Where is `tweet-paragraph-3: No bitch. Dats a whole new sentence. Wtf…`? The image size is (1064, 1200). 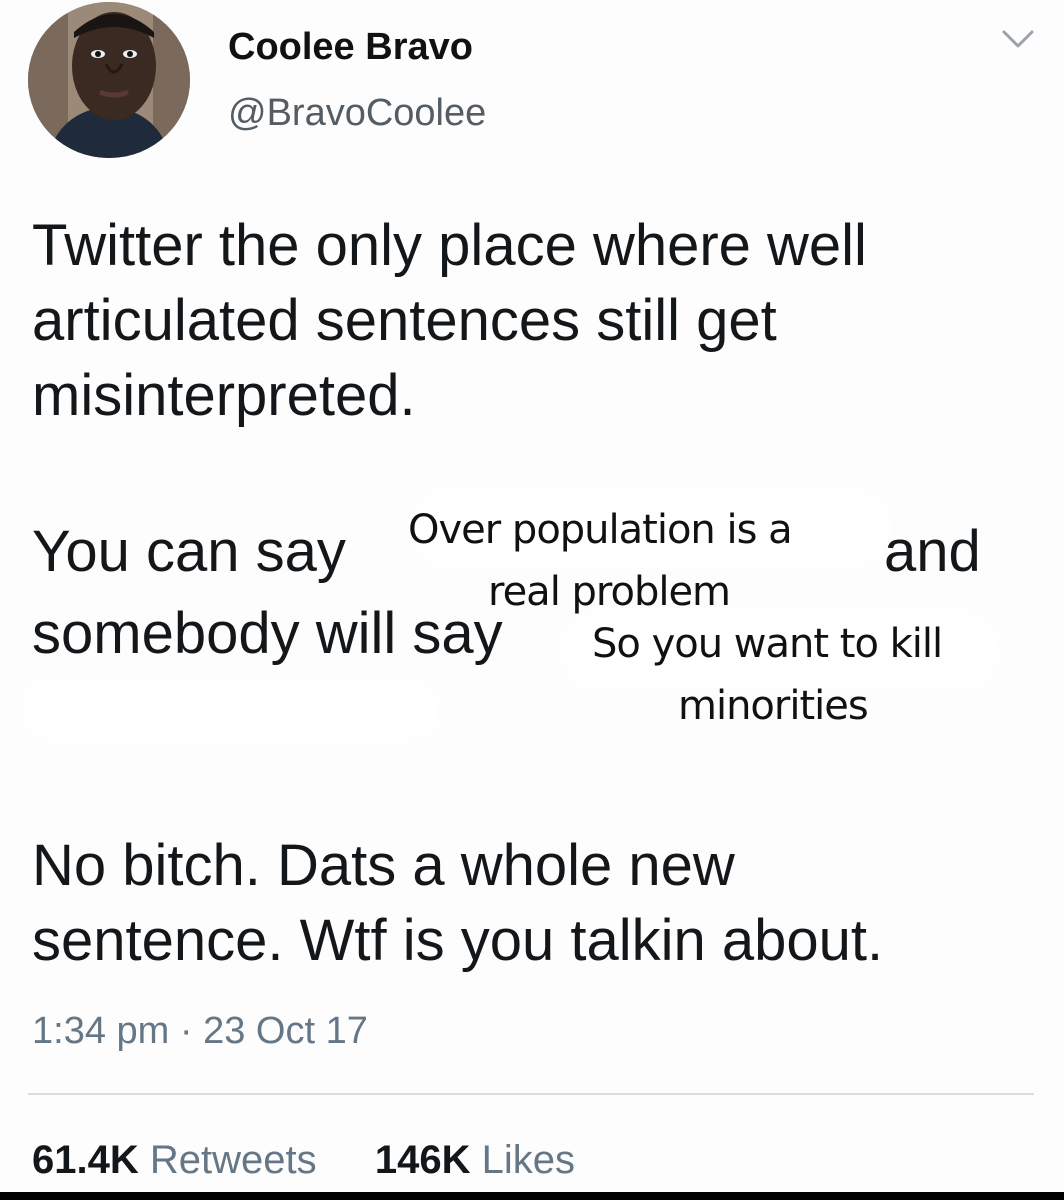 tweet-paragraph-3: No bitch. Dats a whole new sentence. Wtf… is located at coordinates (457, 903).